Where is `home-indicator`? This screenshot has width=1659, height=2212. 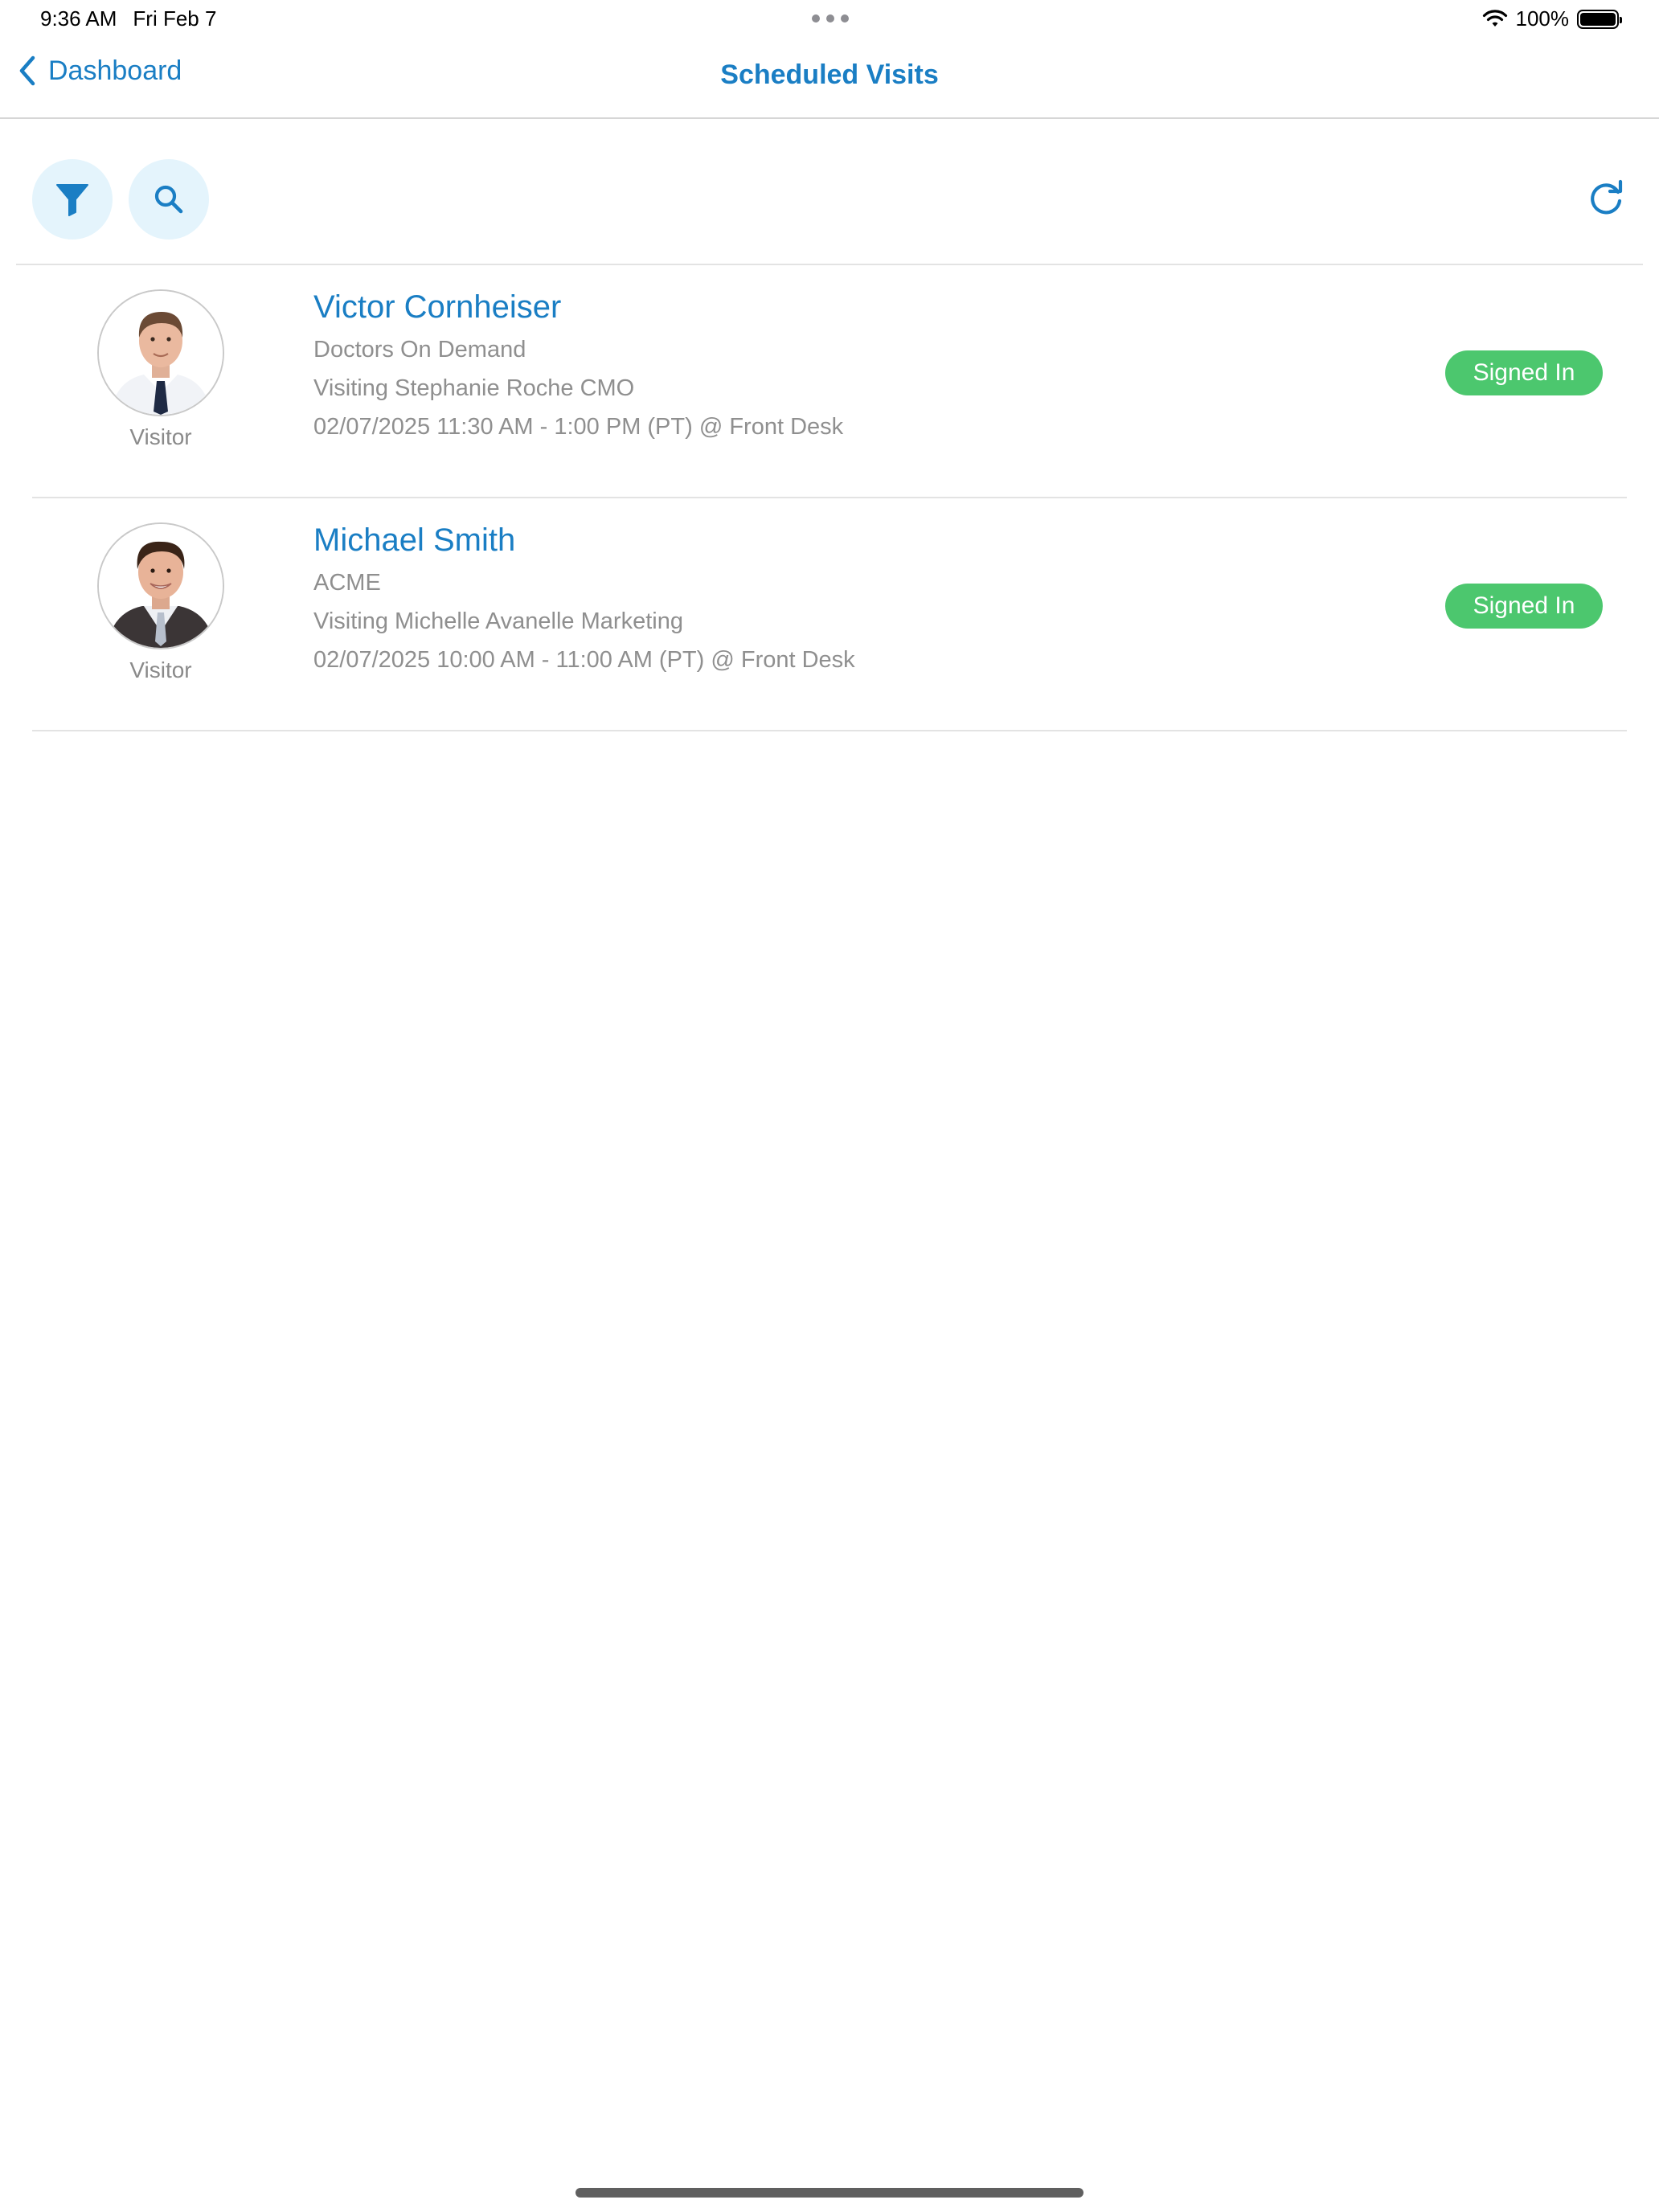 home-indicator is located at coordinates (829, 2193).